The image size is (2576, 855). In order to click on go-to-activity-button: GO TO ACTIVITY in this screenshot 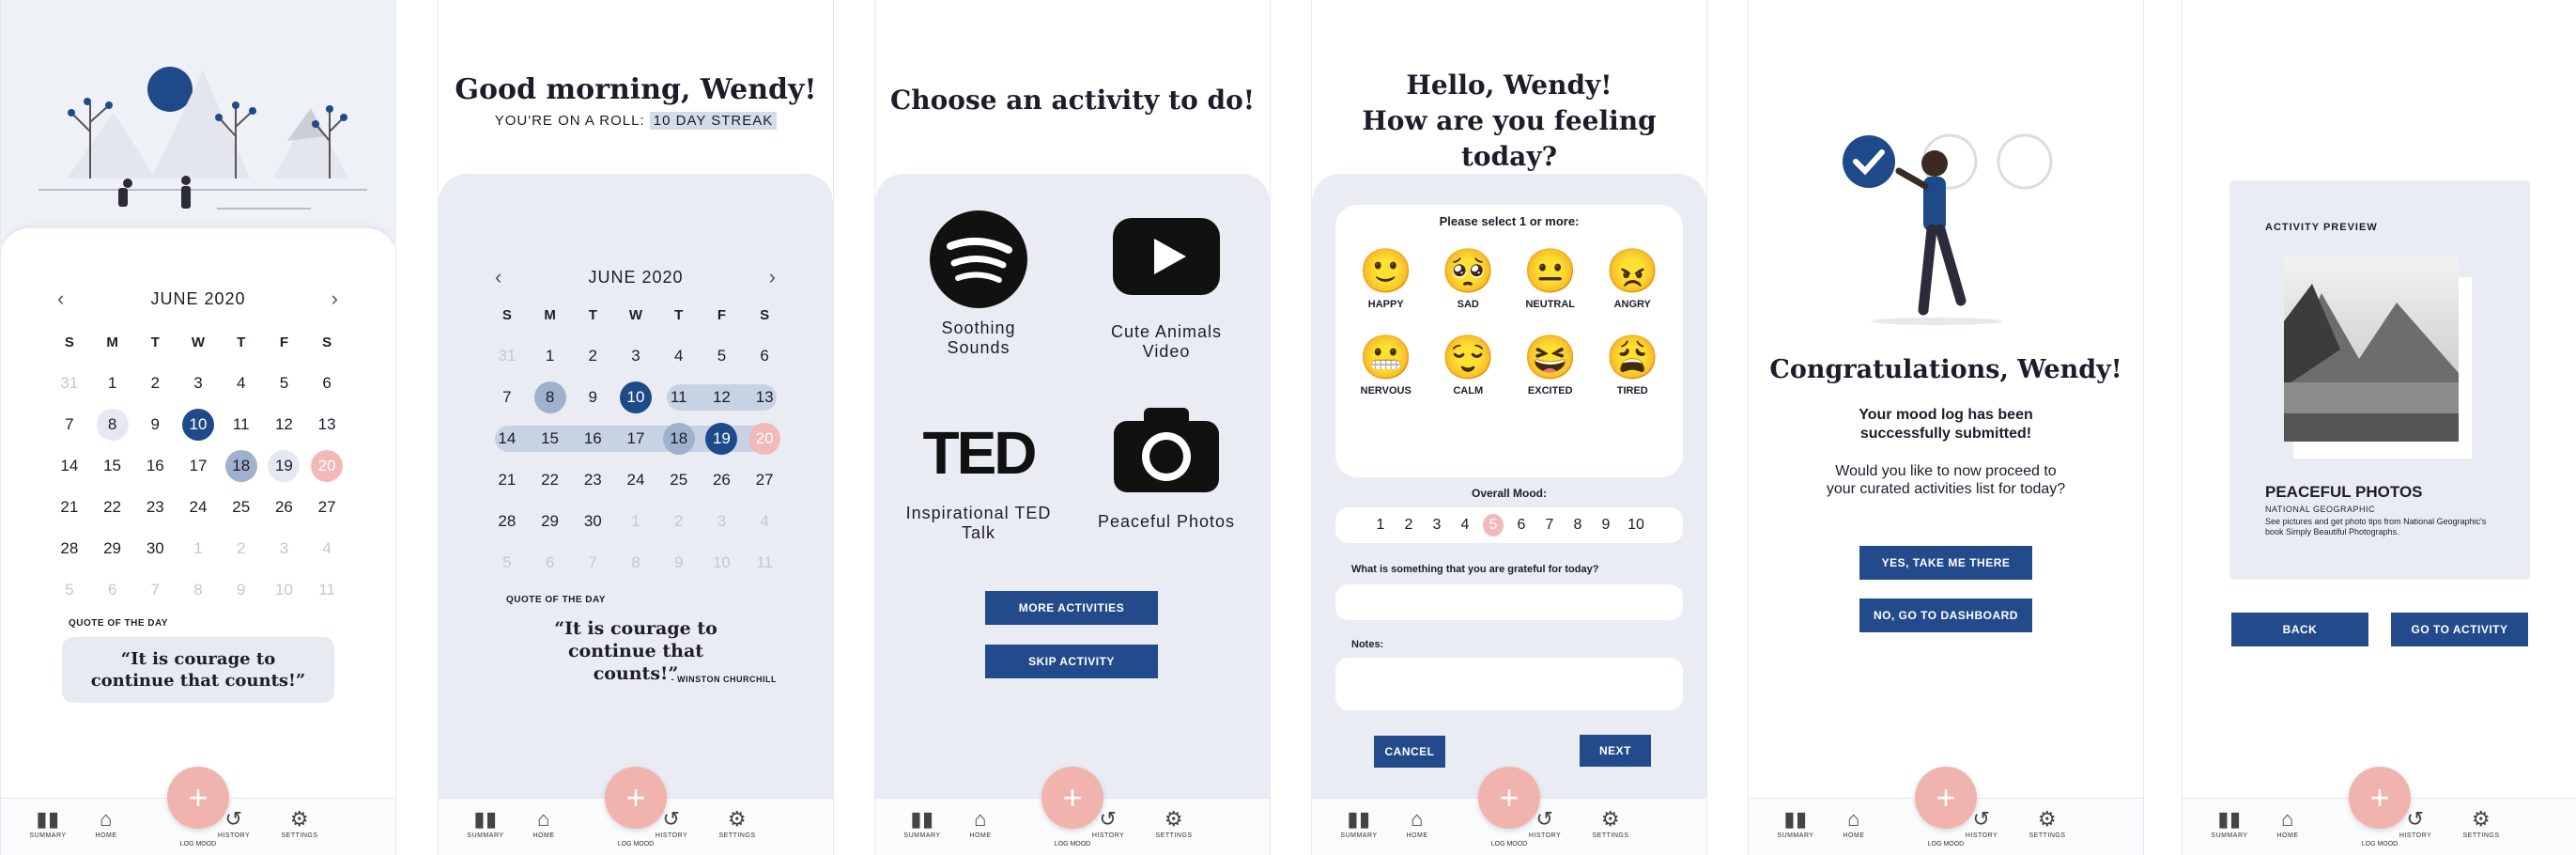, I will do `click(2459, 630)`.